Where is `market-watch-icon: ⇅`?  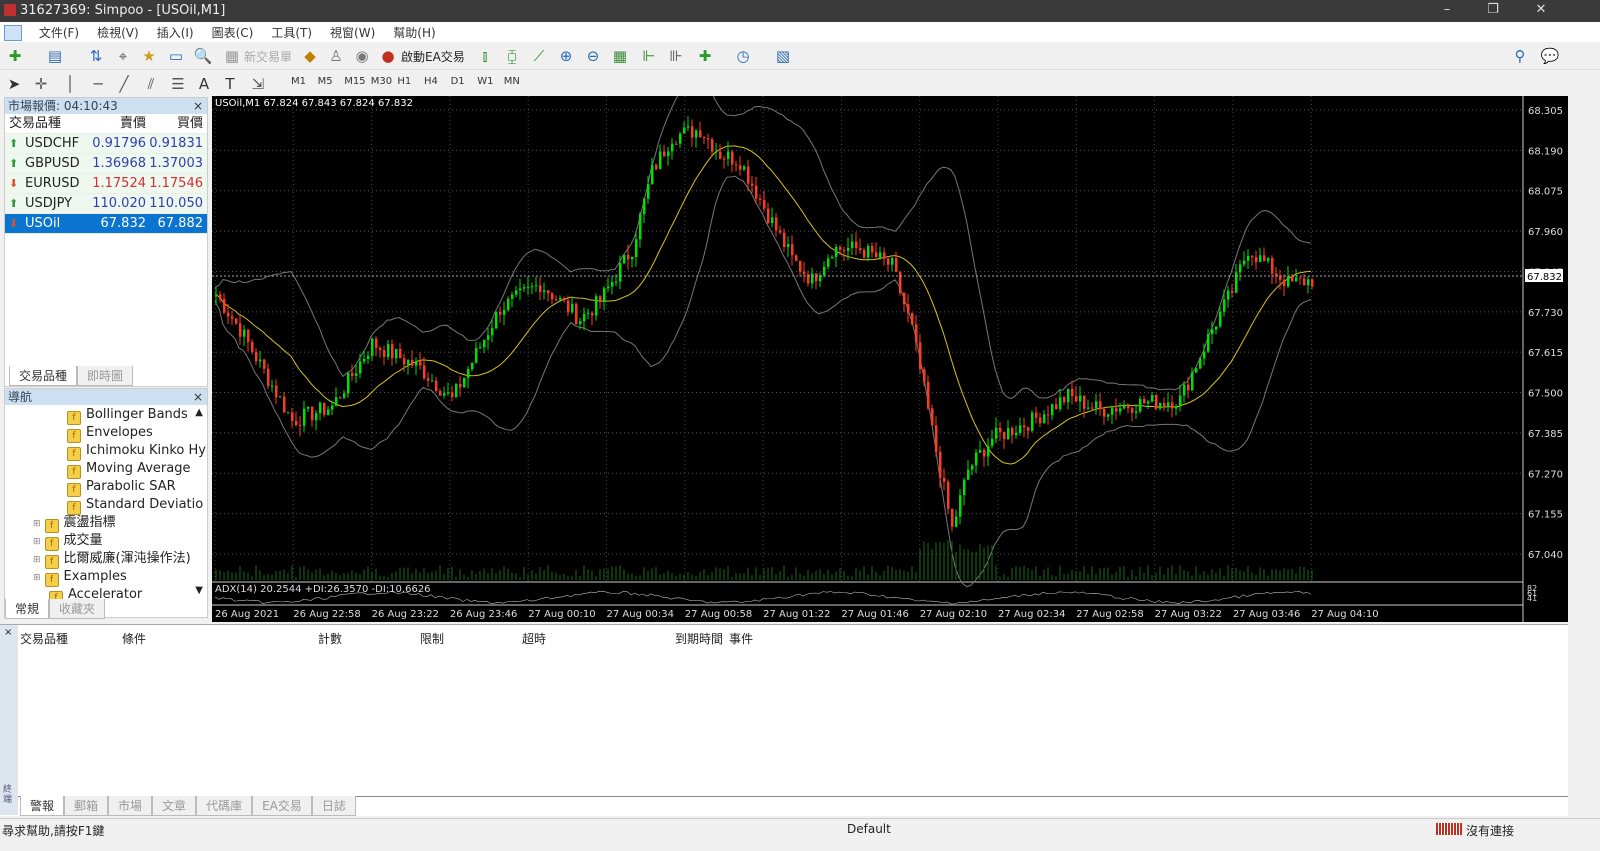
market-watch-icon: ⇅ is located at coordinates (96, 56).